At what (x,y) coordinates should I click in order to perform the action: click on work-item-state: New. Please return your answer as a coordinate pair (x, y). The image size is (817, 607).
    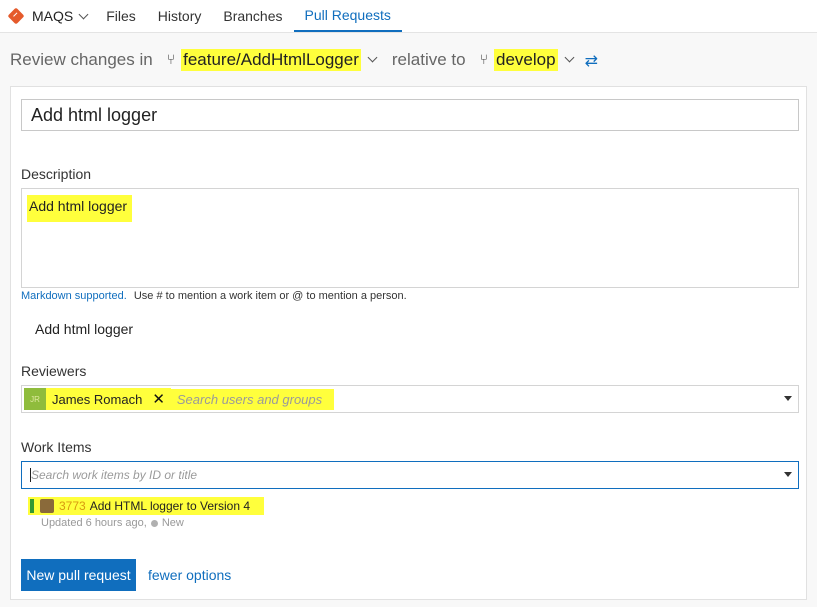
    Looking at the image, I should click on (172, 523).